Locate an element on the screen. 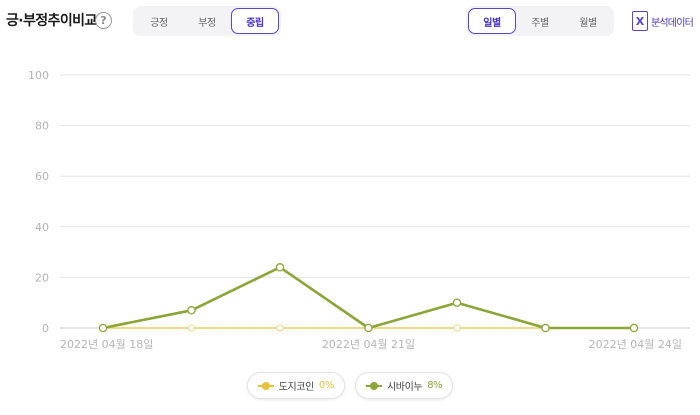  legend-series-percent: 8% is located at coordinates (435, 385).